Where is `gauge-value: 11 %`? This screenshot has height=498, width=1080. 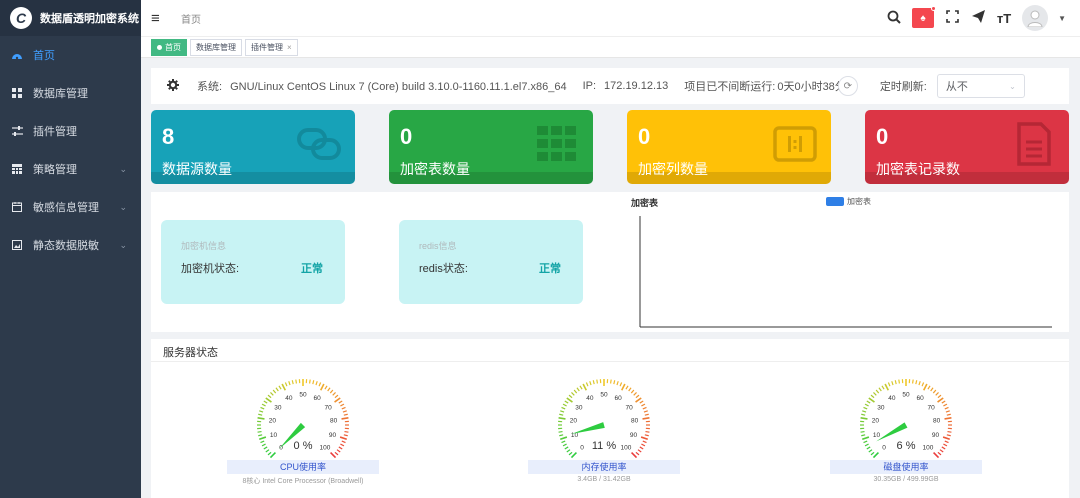
gauge-value: 11 % is located at coordinates (604, 446).